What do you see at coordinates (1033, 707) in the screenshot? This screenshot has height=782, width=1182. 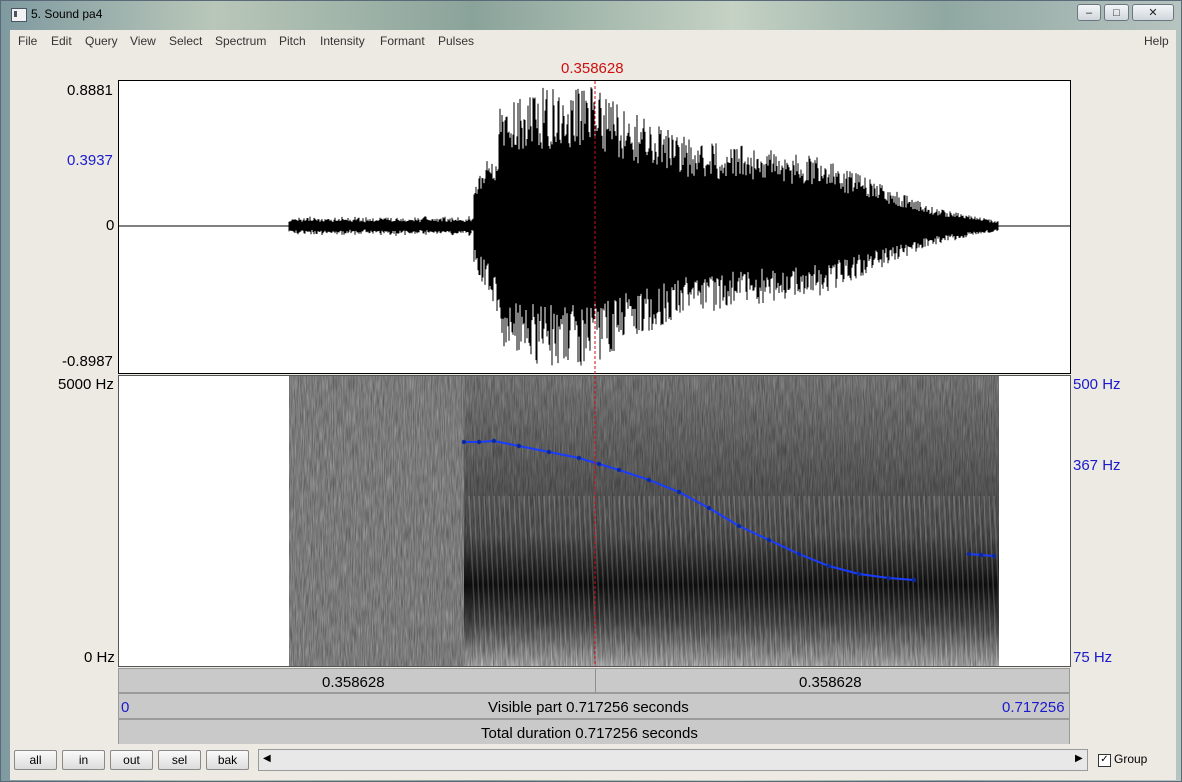 I see `visible-end-time: 0.717256` at bounding box center [1033, 707].